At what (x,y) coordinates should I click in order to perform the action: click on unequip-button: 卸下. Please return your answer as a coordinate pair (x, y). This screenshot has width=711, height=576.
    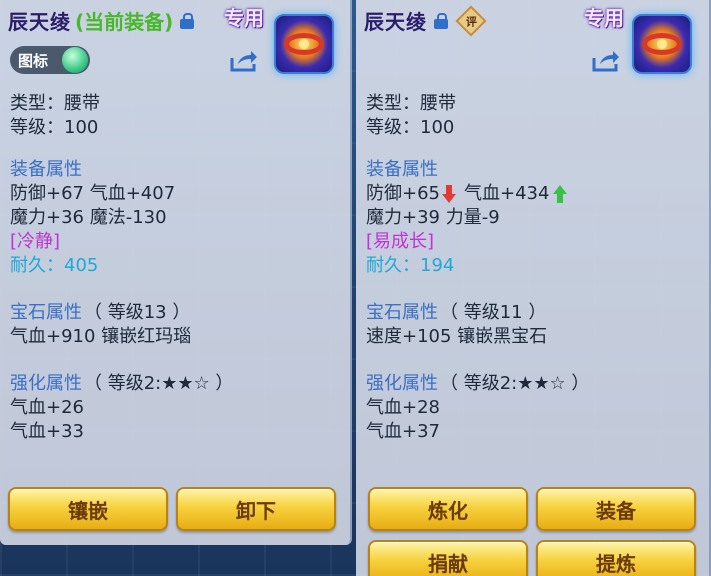
    Looking at the image, I should click on (256, 509).